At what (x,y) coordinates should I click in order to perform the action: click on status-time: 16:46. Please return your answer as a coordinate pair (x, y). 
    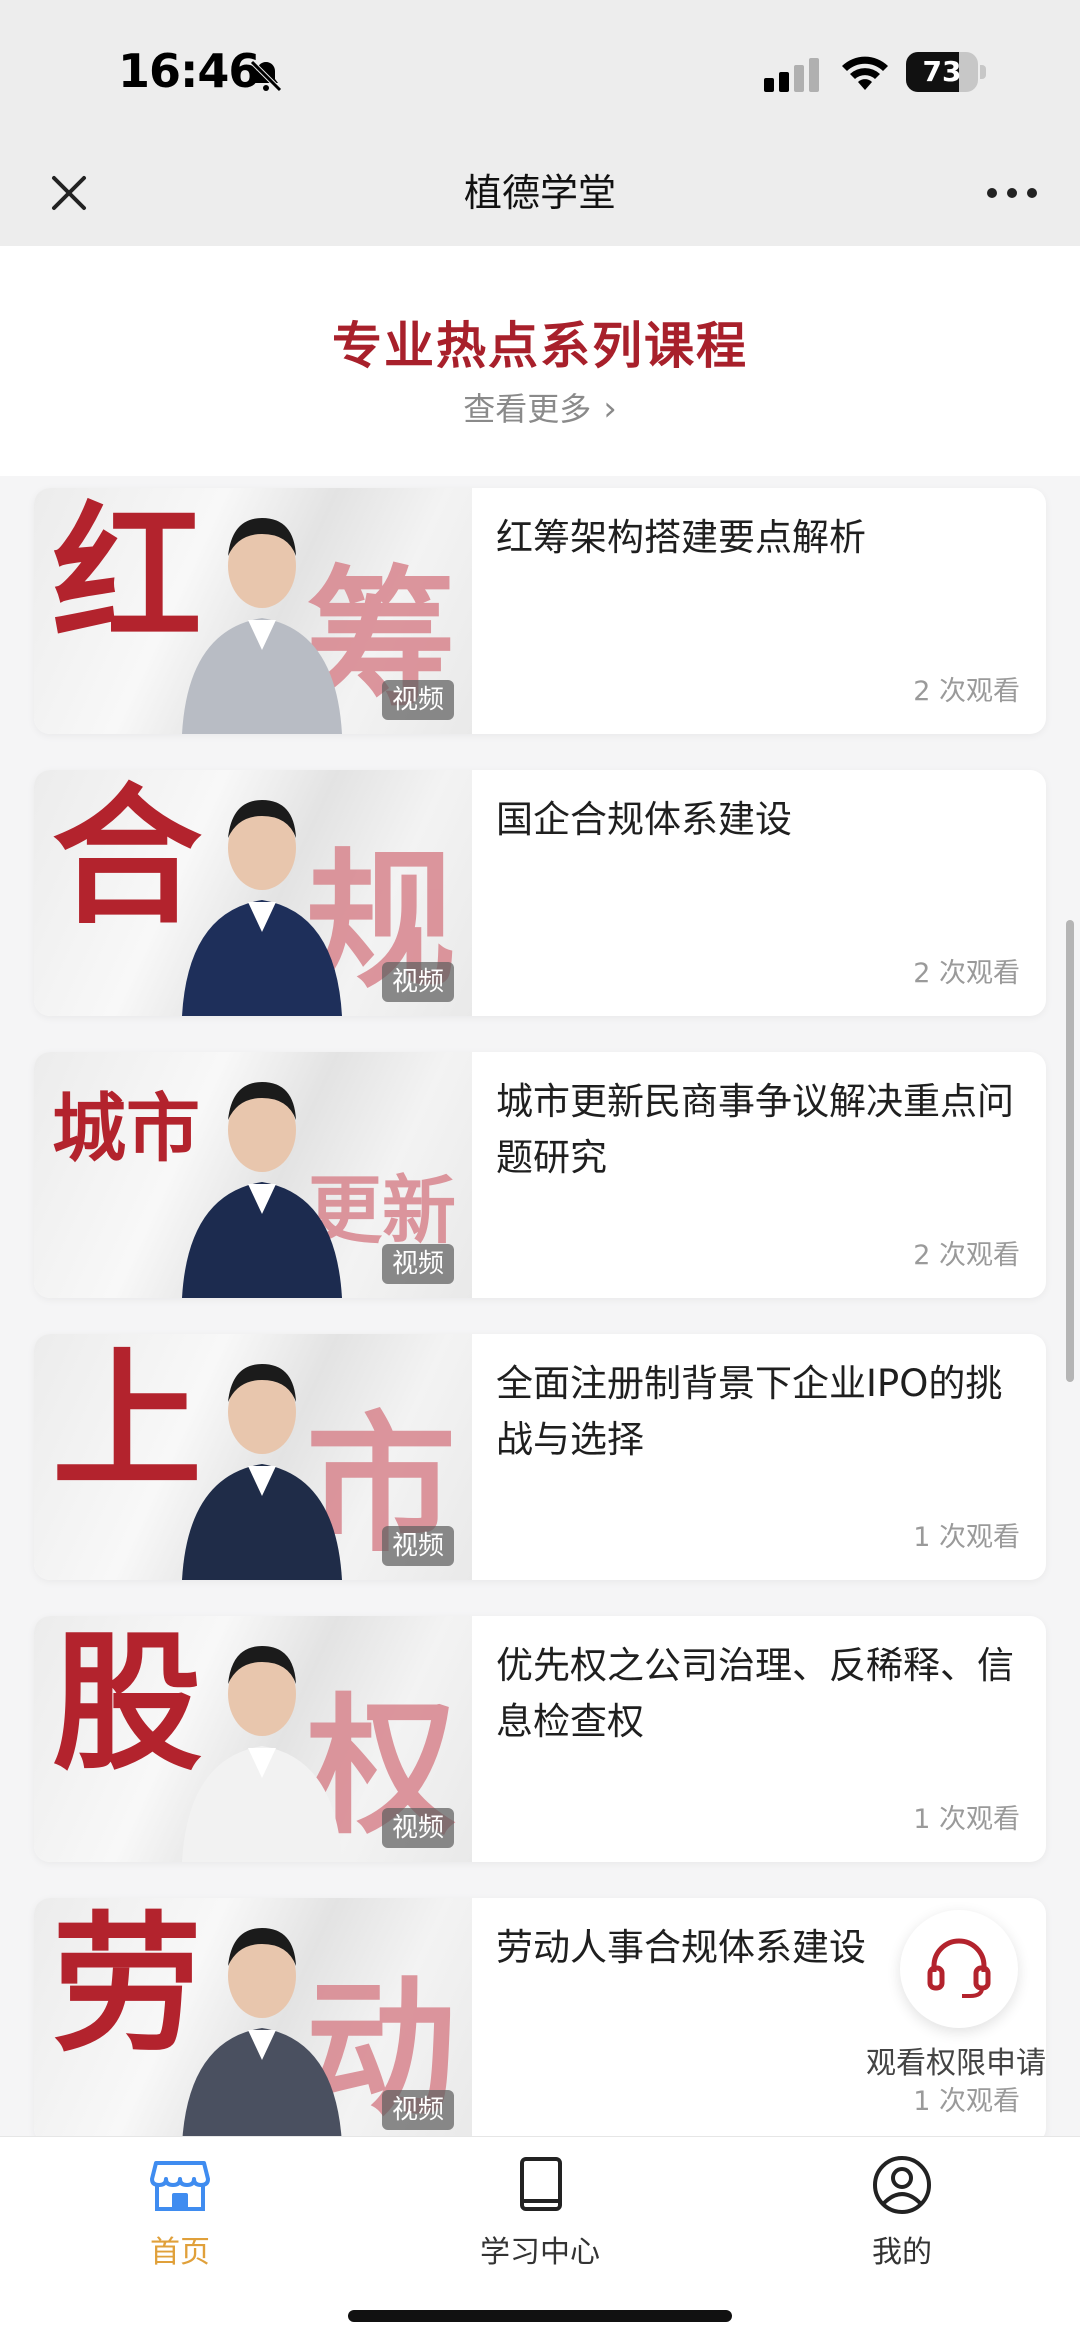
    Looking at the image, I should click on (189, 71).